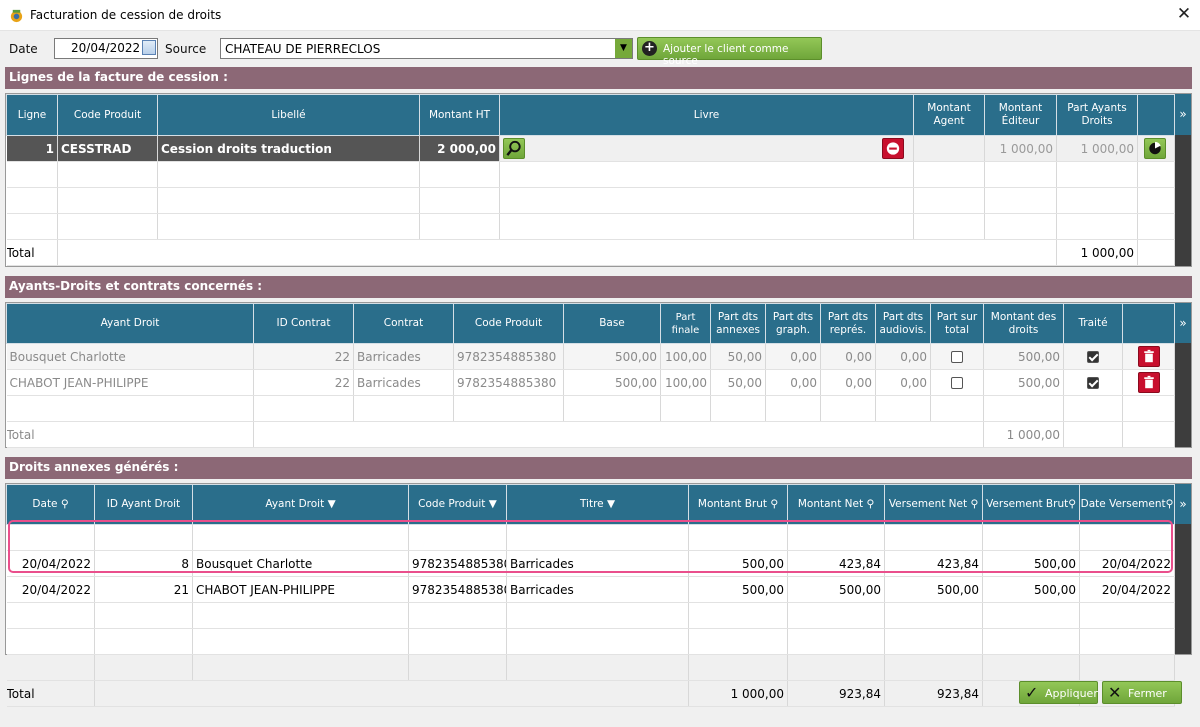 The width and height of the screenshot is (1200, 727). Describe the element at coordinates (933, 504) in the screenshot. I see `col-versement-net: Versement Net ⚲` at that location.